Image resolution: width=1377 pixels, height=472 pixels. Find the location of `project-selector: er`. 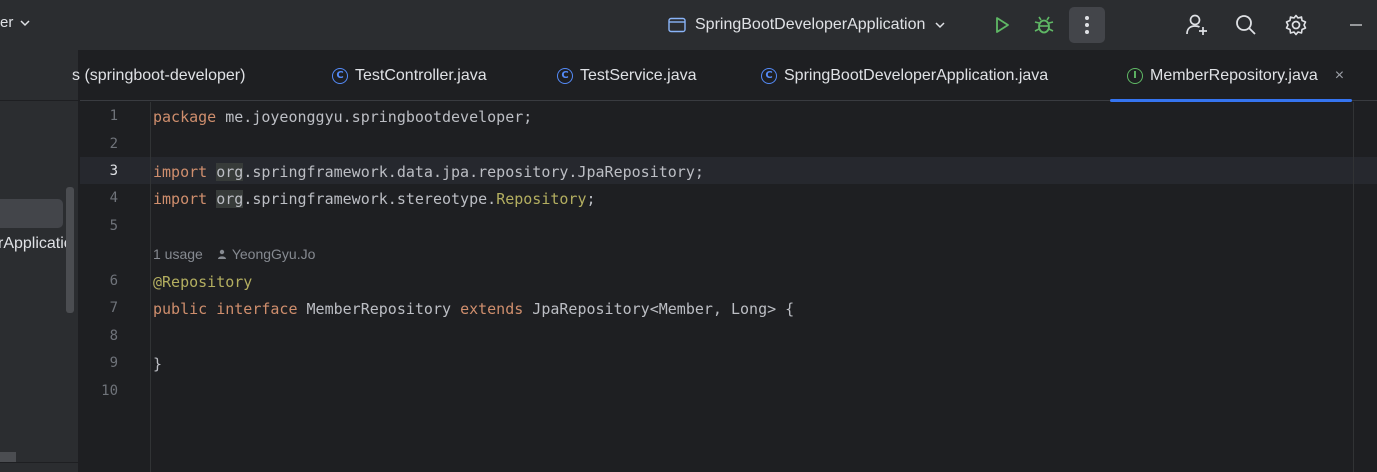

project-selector: er is located at coordinates (15, 22).